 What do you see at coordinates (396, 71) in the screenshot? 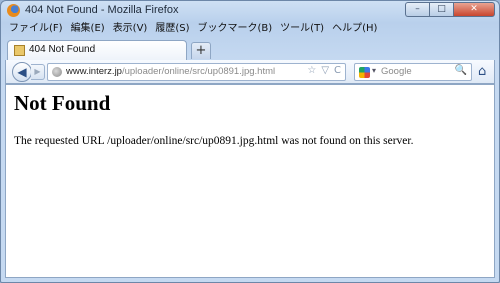
I see `search-input: Google` at bounding box center [396, 71].